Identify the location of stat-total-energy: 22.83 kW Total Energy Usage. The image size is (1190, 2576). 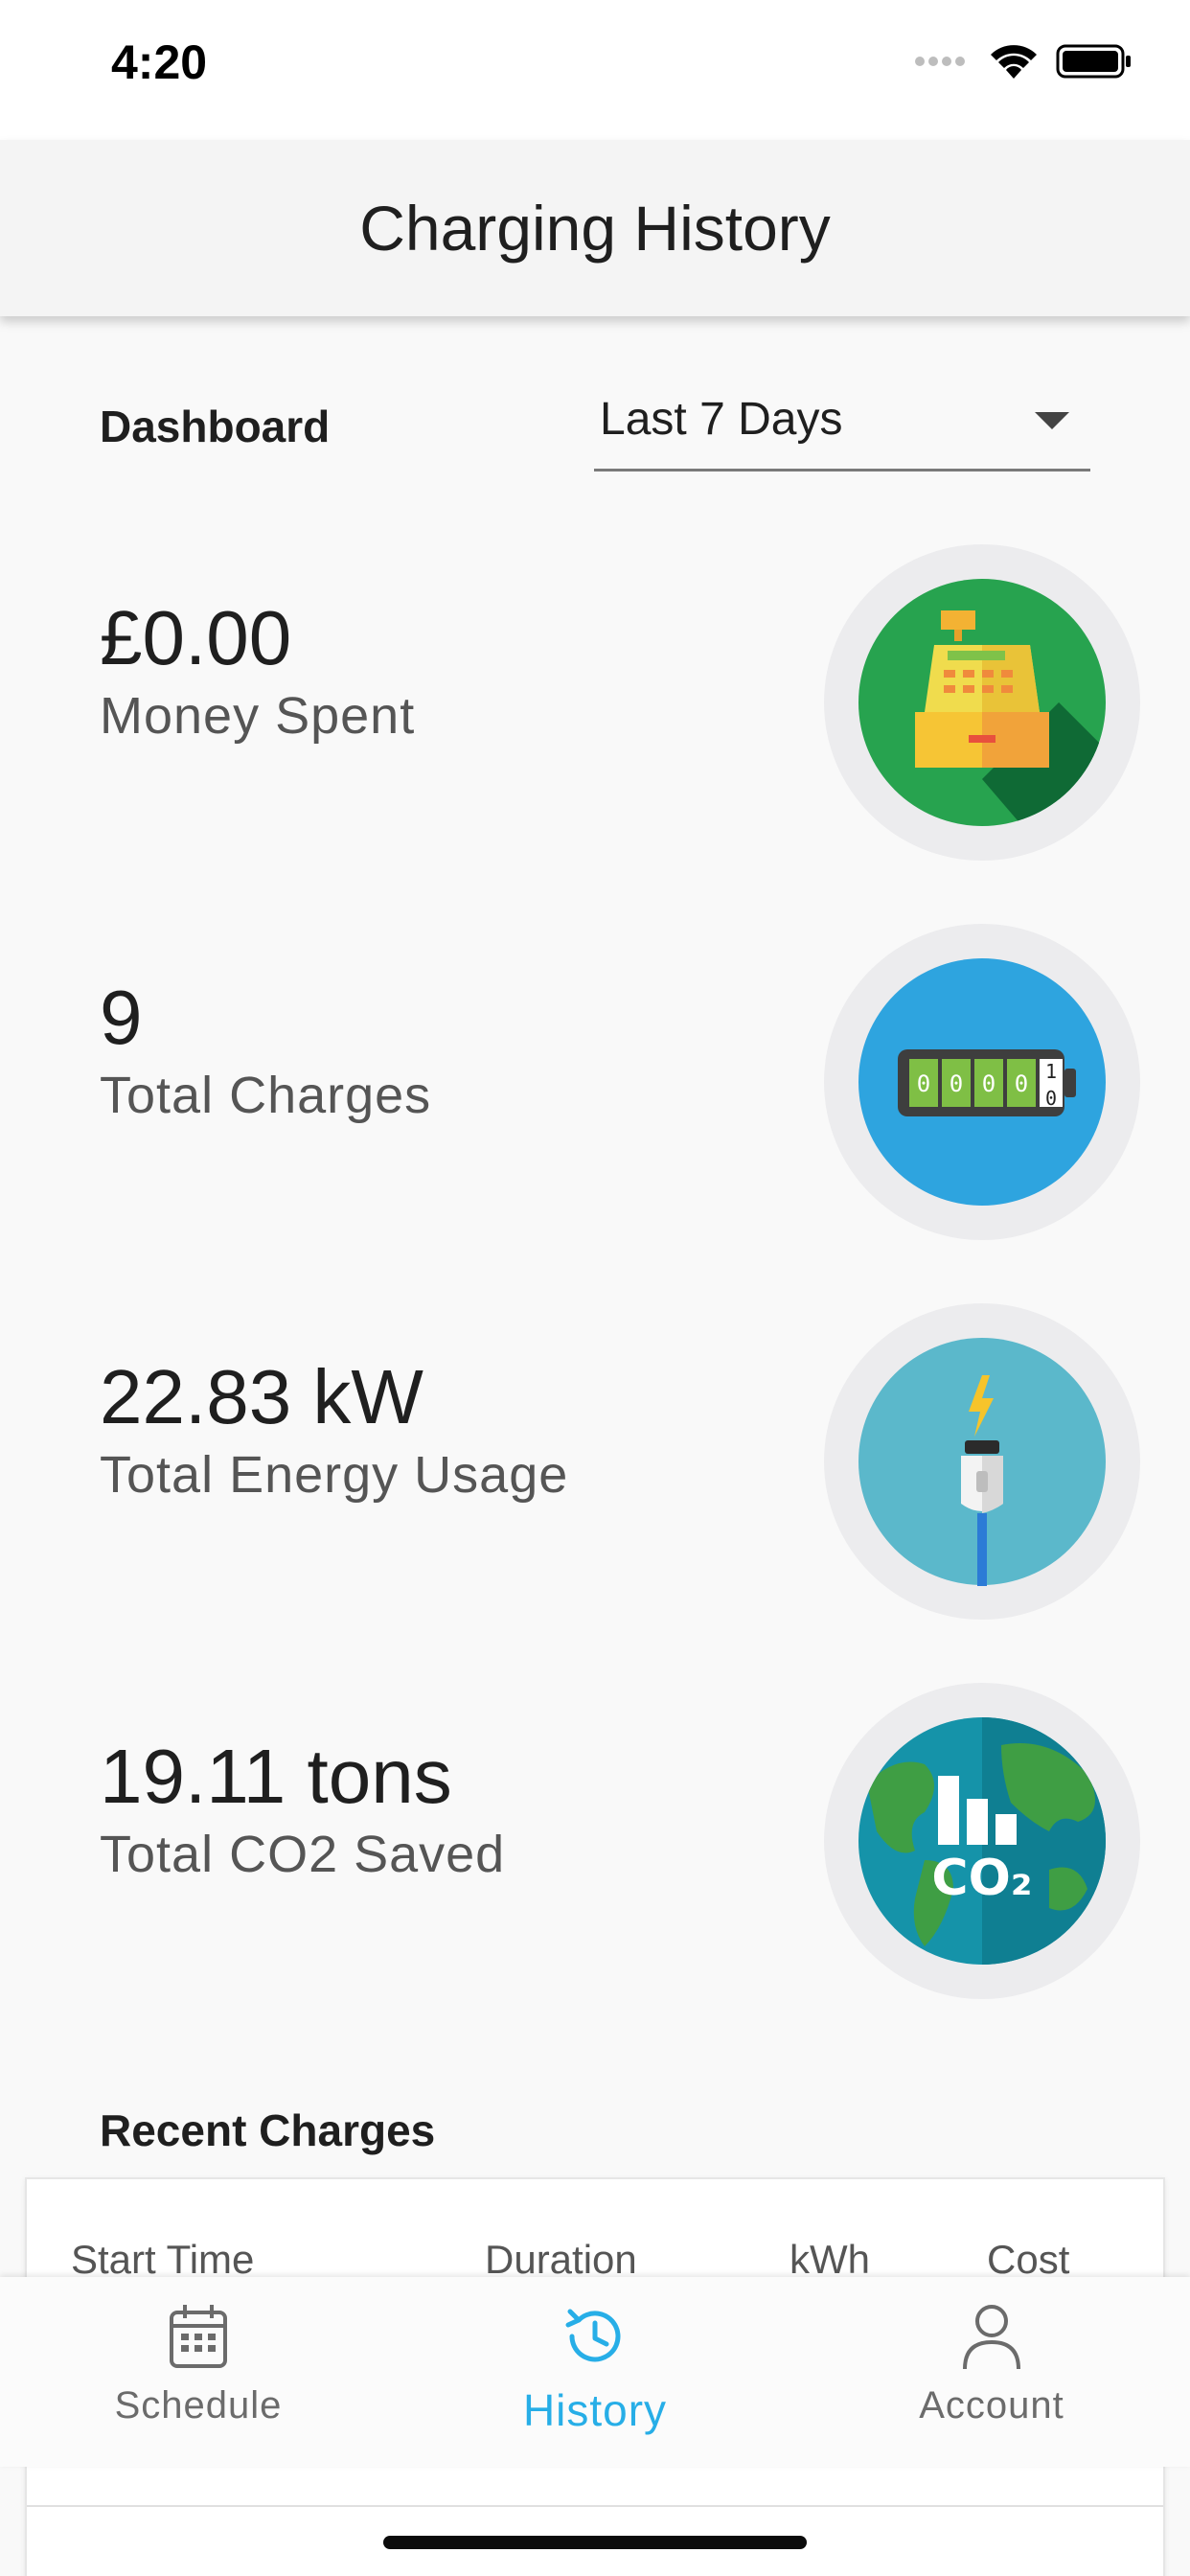
(620, 1461).